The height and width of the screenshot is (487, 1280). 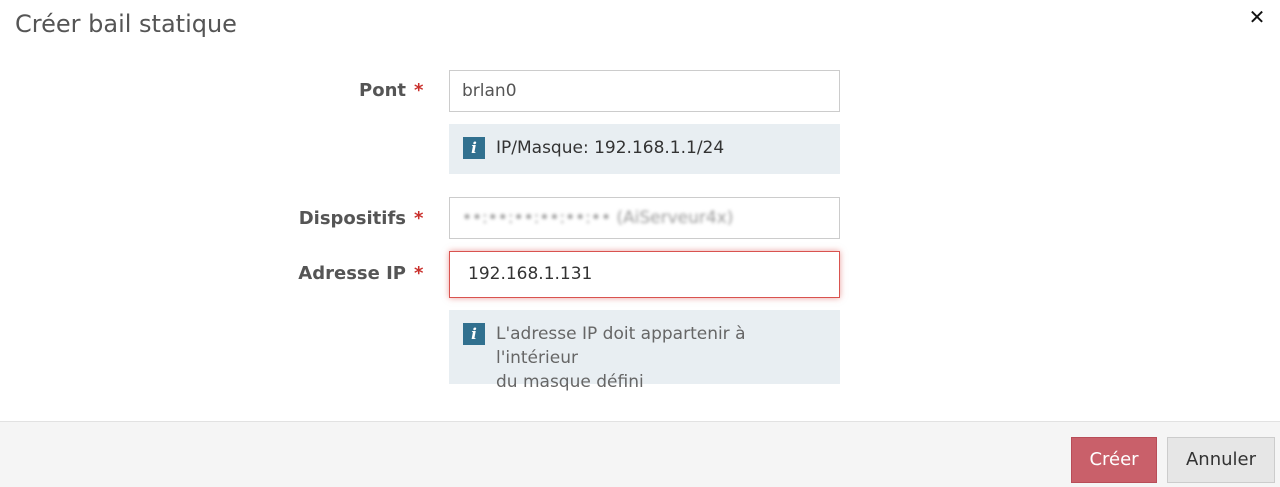 What do you see at coordinates (1114, 460) in the screenshot?
I see `create-button: Créer` at bounding box center [1114, 460].